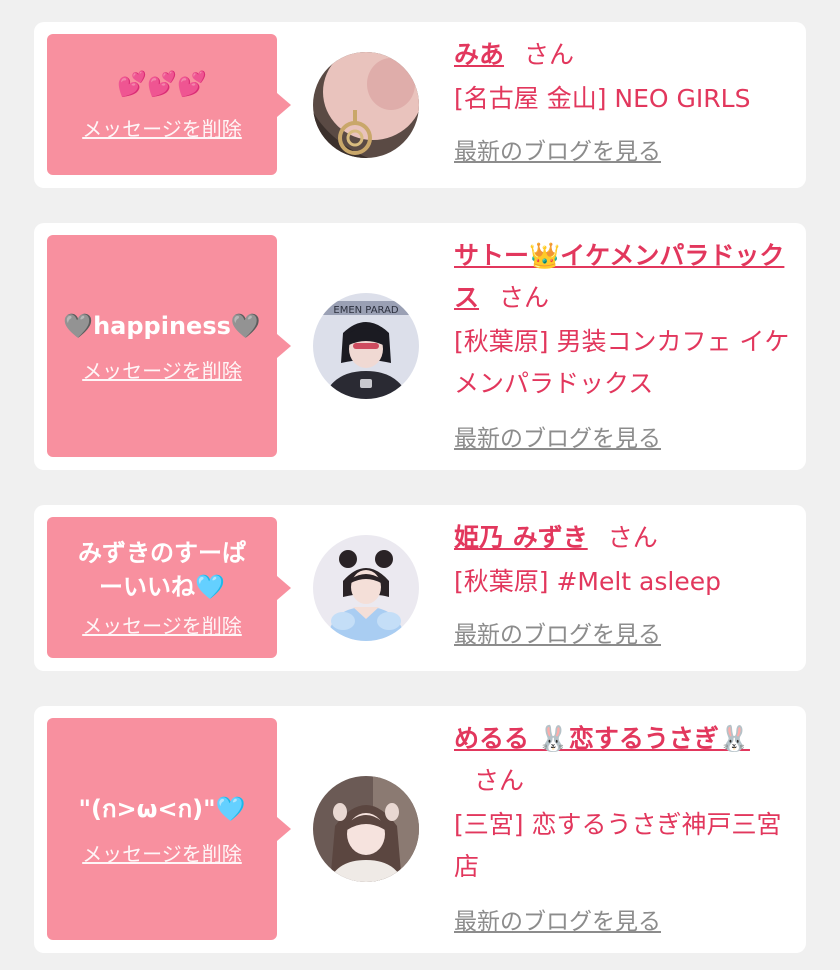 The width and height of the screenshot is (840, 970). I want to click on member-name-line: めるる 🐰恋するうさぎ🐰 さん, so click(624, 760).